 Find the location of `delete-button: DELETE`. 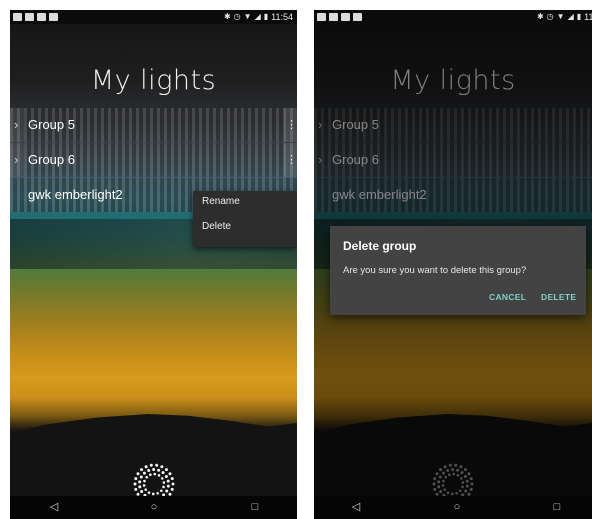

delete-button: DELETE is located at coordinates (558, 297).